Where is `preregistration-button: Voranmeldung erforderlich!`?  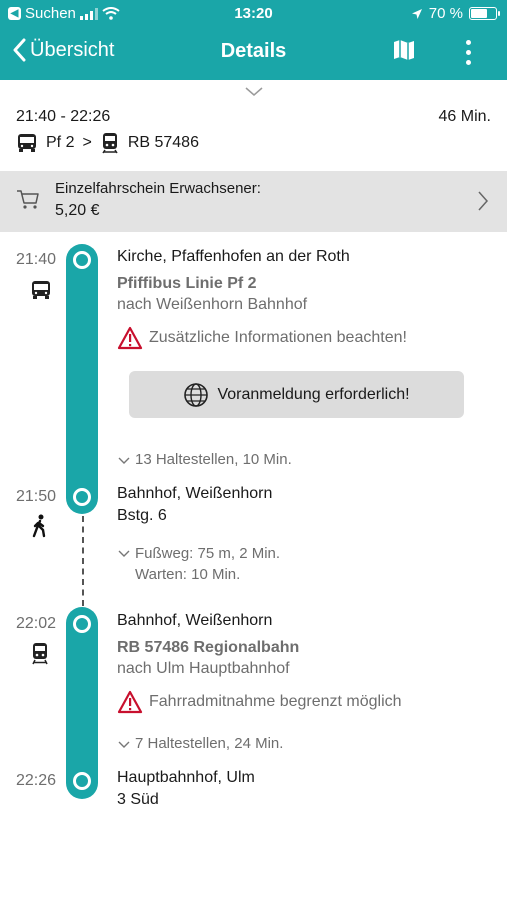 preregistration-button: Voranmeldung erforderlich! is located at coordinates (296, 394).